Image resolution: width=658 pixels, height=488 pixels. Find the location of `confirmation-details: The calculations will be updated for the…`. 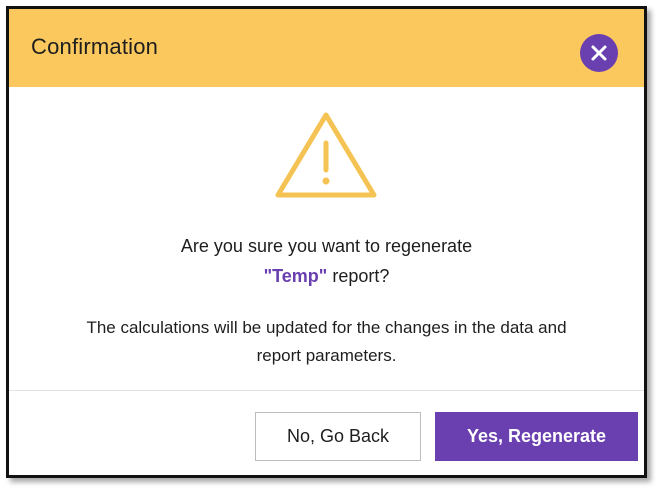

confirmation-details: The calculations will be updated for the… is located at coordinates (326, 342).